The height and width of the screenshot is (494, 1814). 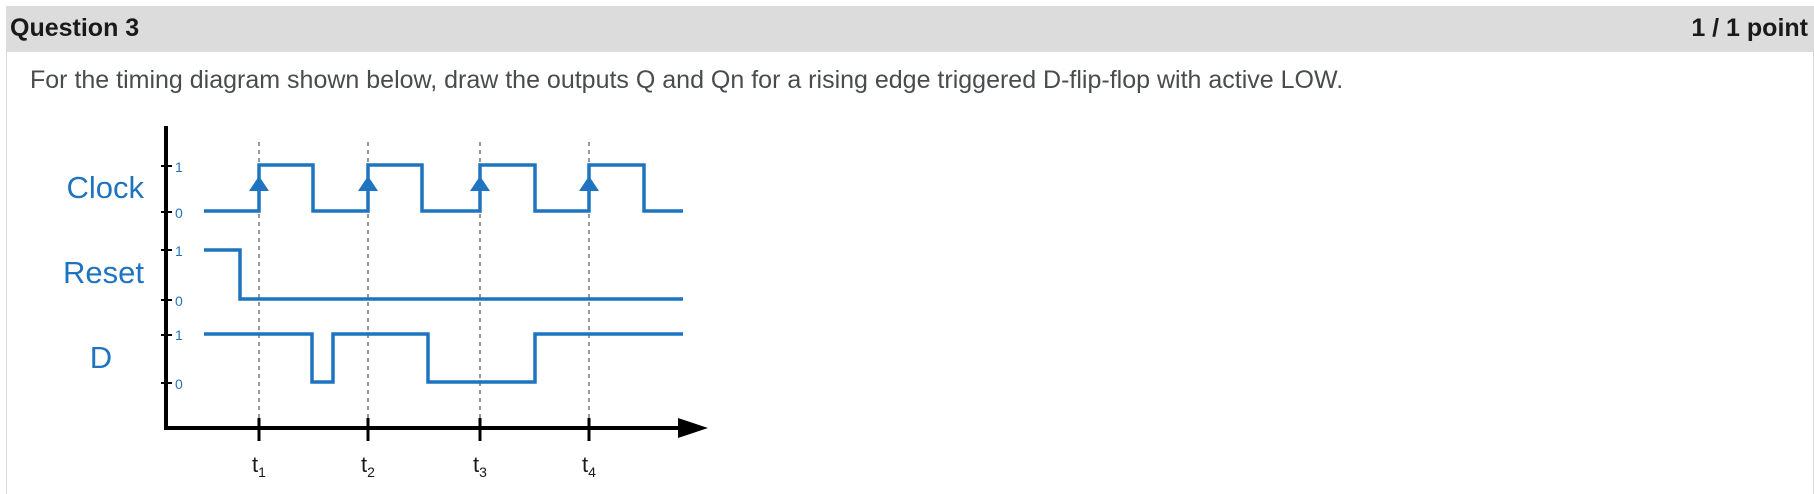 I want to click on time-label-t3: t3, so click(x=480, y=466).